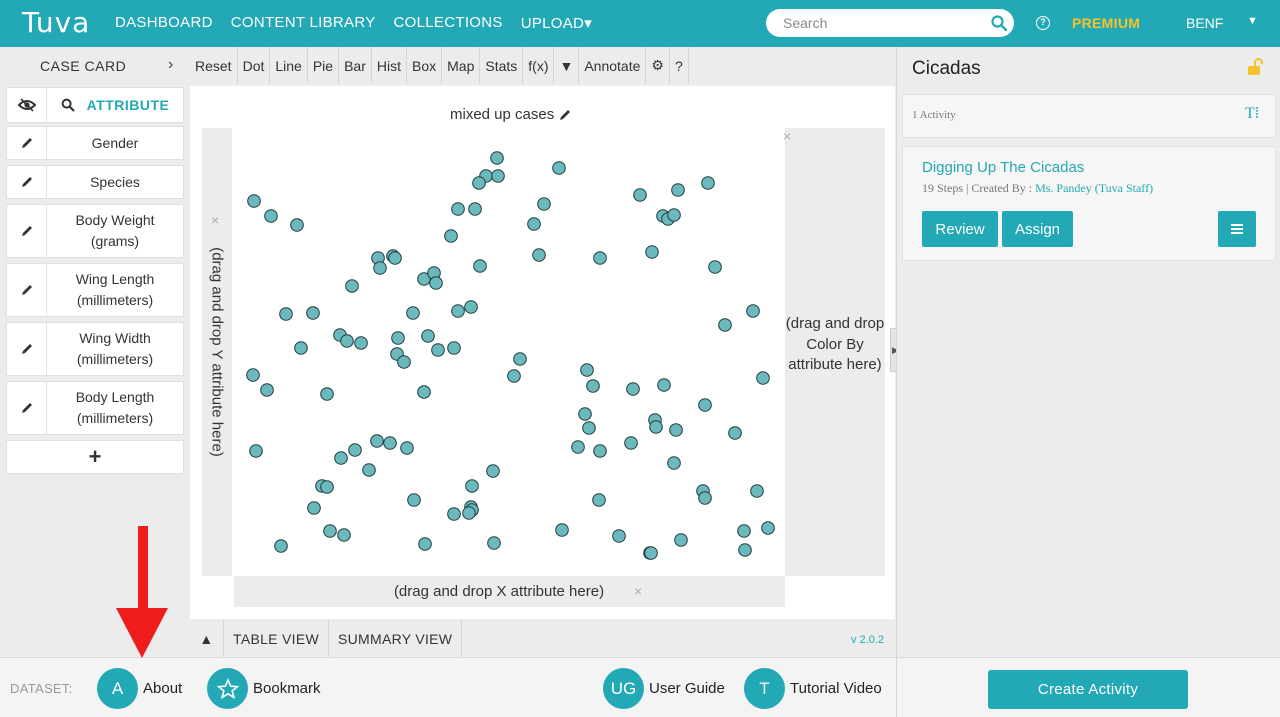 The height and width of the screenshot is (717, 1280). Describe the element at coordinates (139, 688) in the screenshot. I see `about-button: A About` at that location.